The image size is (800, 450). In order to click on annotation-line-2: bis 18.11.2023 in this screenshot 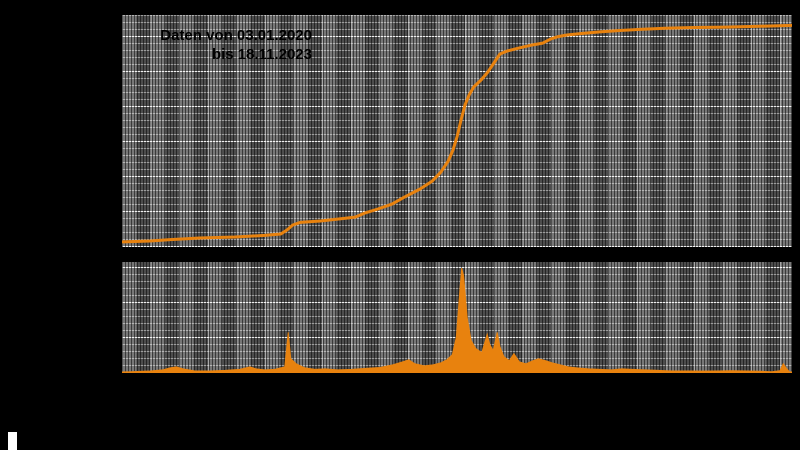, I will do `click(261, 54)`.